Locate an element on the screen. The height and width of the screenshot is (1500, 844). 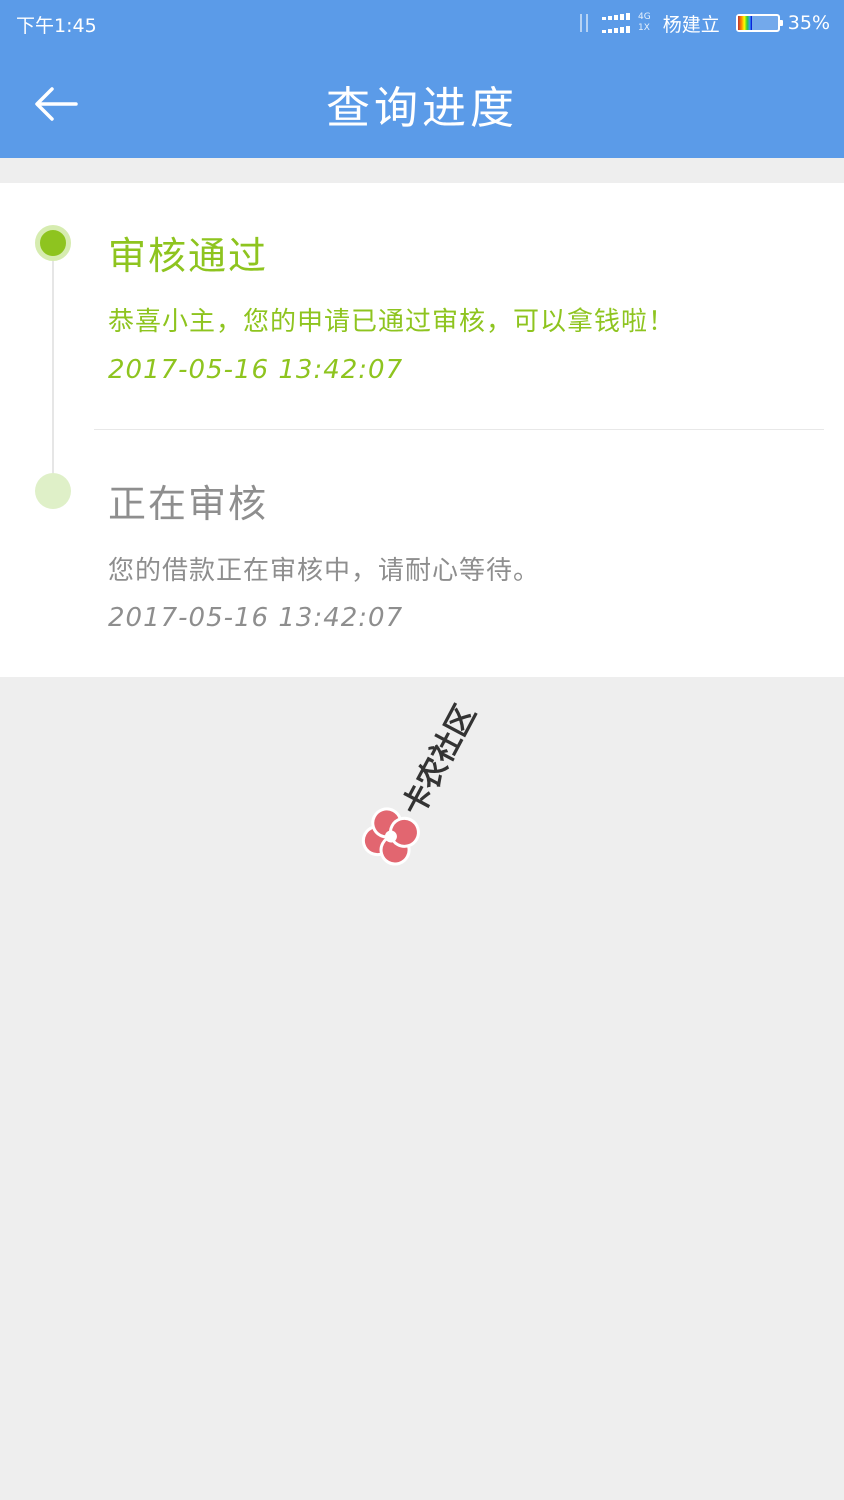
step-description-approved: 恭喜小主，您的申请已通过审核，可以拿钱啦！ is located at coordinates (392, 322).